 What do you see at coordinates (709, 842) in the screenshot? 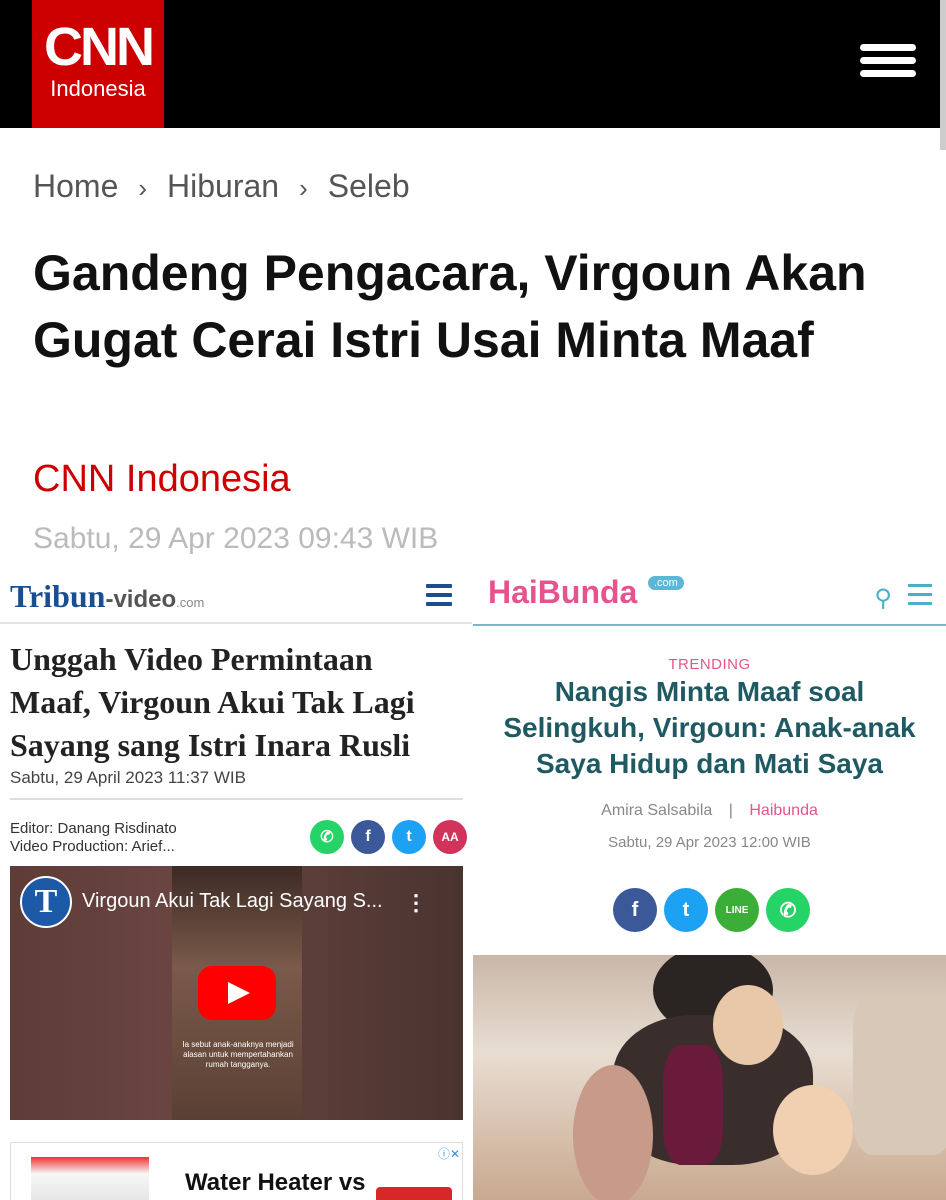
I see `haibunda-article-date: Sabtu, 29 Apr 2023 12:00 WIB` at bounding box center [709, 842].